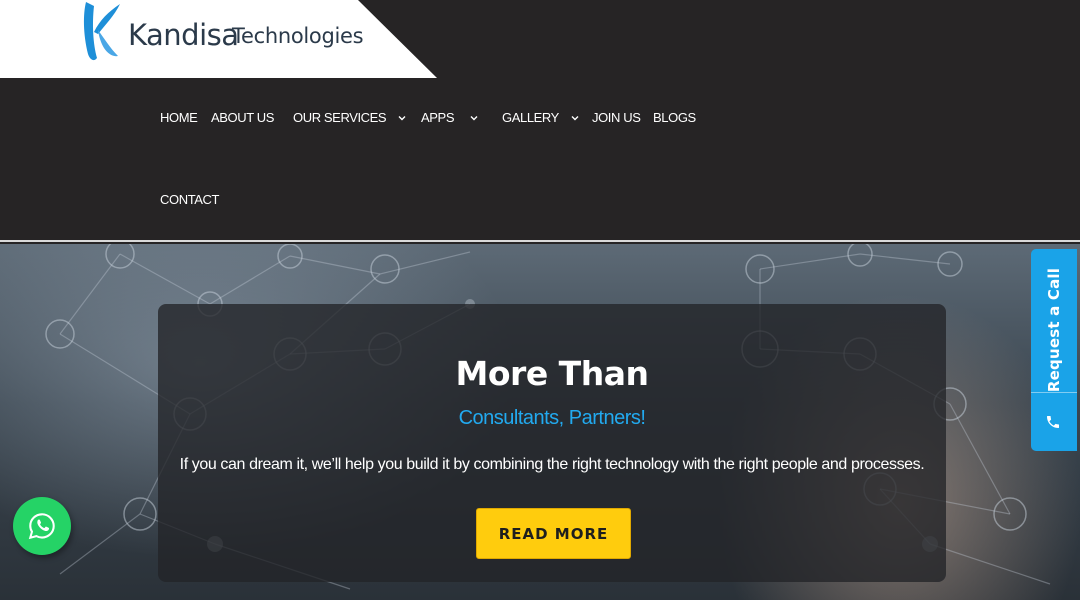  What do you see at coordinates (552, 373) in the screenshot?
I see `hero-title: More Than` at bounding box center [552, 373].